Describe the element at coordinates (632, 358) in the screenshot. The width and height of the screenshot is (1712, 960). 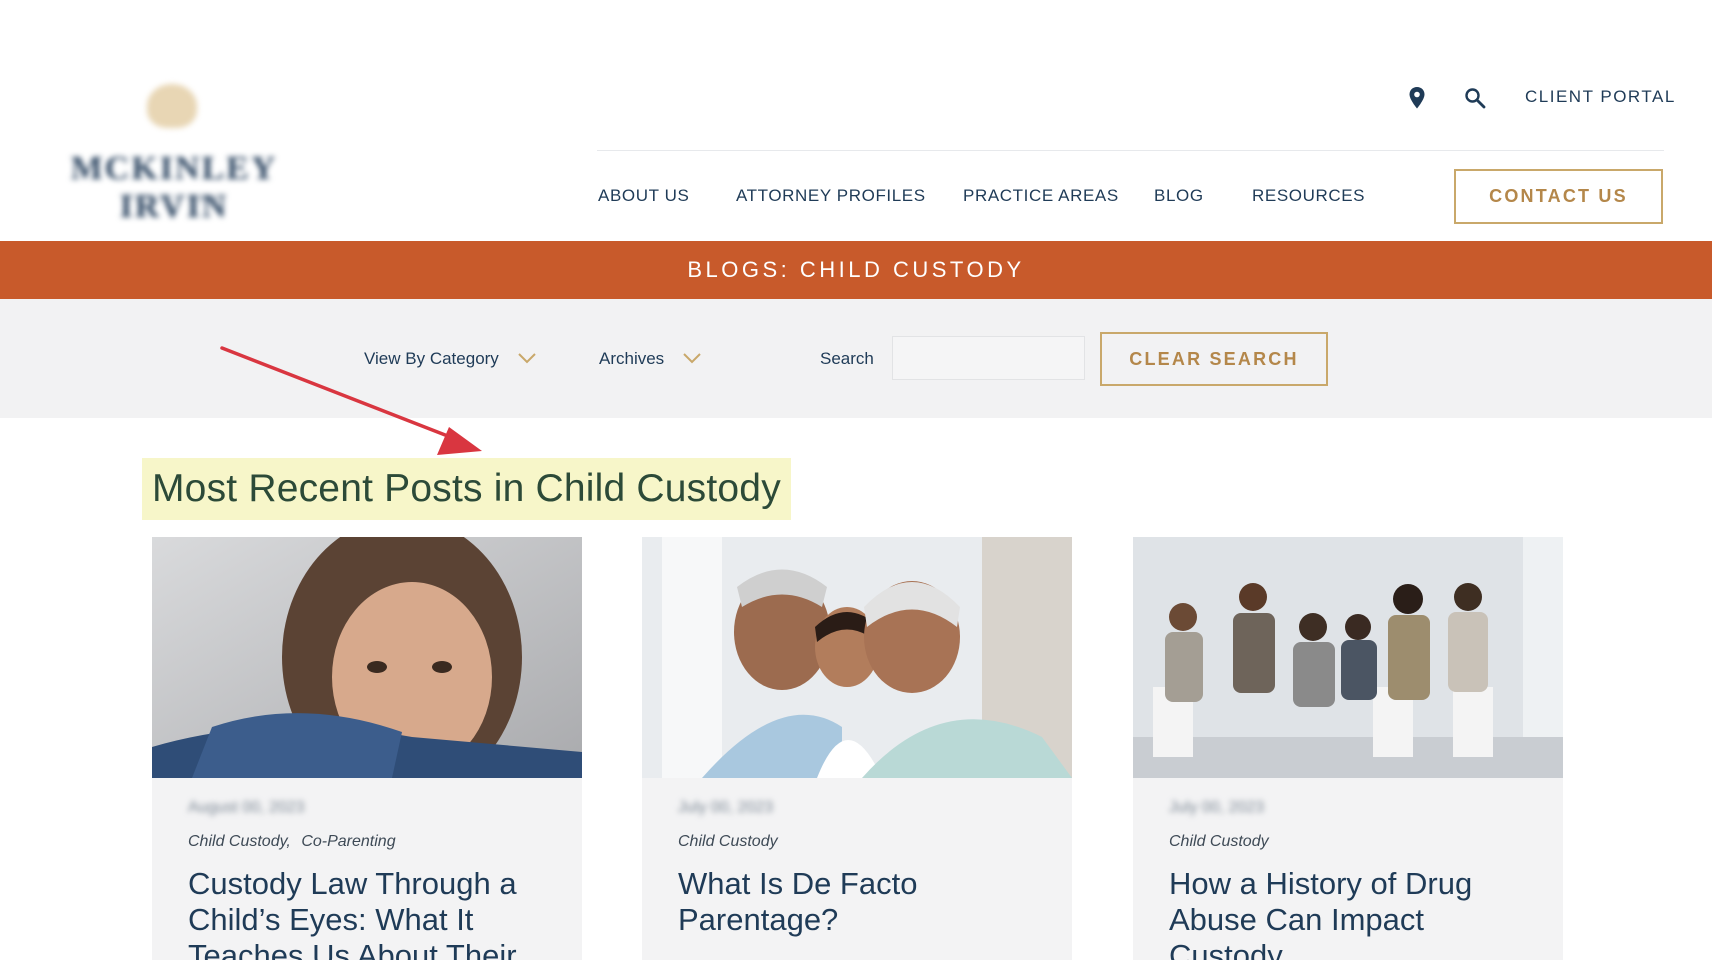
I see `archives-label: Archives` at that location.